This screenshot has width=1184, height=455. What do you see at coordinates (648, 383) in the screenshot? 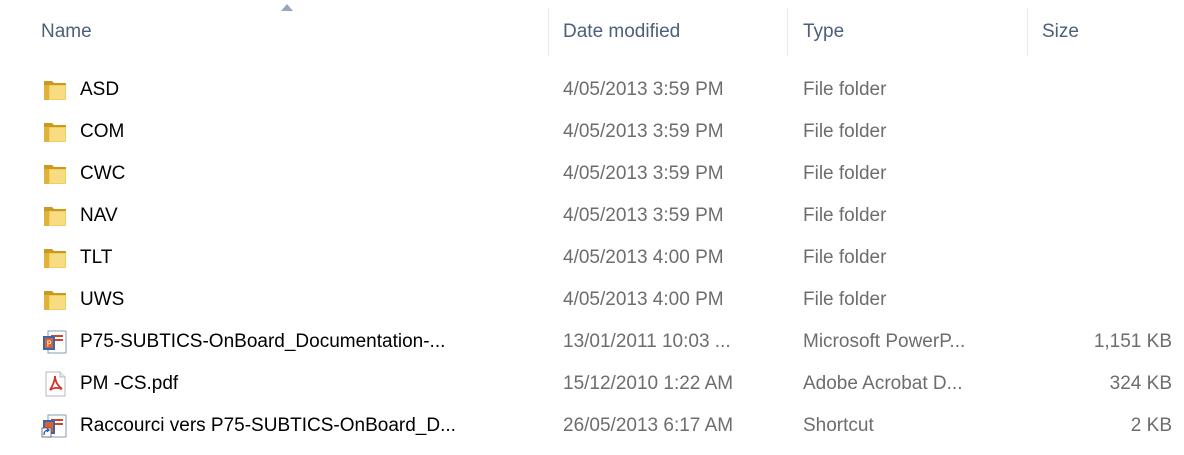
I see `file-date-modified: 15/12/2010 1:22 AM` at bounding box center [648, 383].